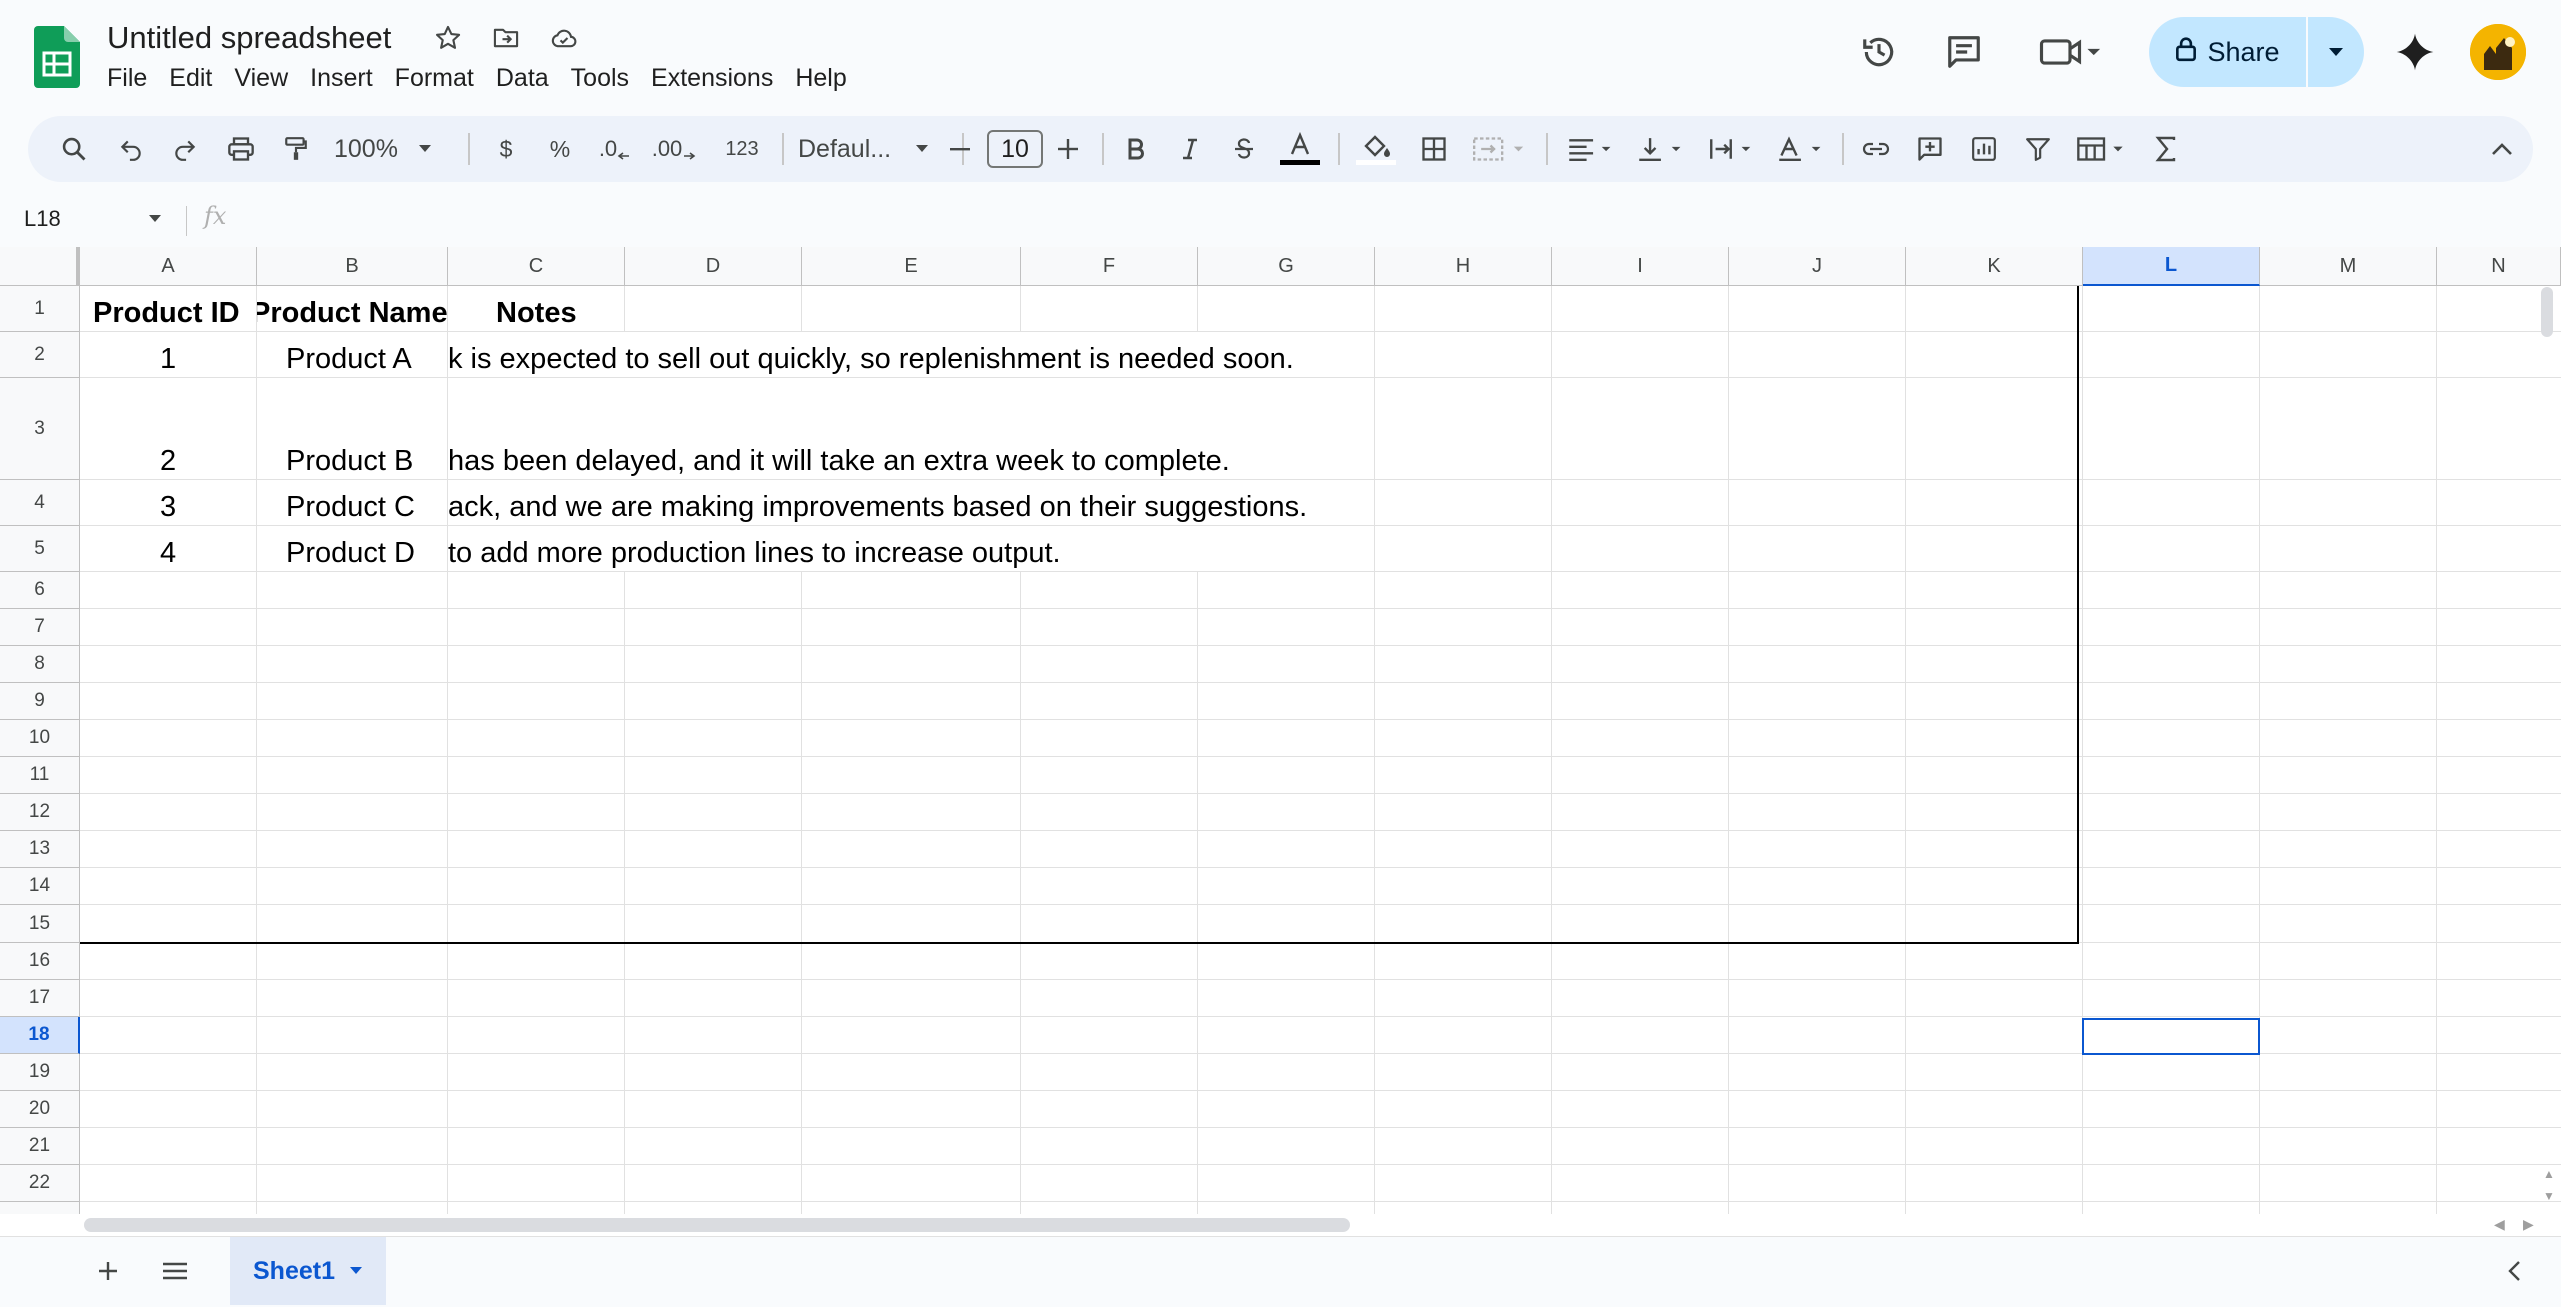  What do you see at coordinates (40, 549) in the screenshot?
I see `row-header-5: 5` at bounding box center [40, 549].